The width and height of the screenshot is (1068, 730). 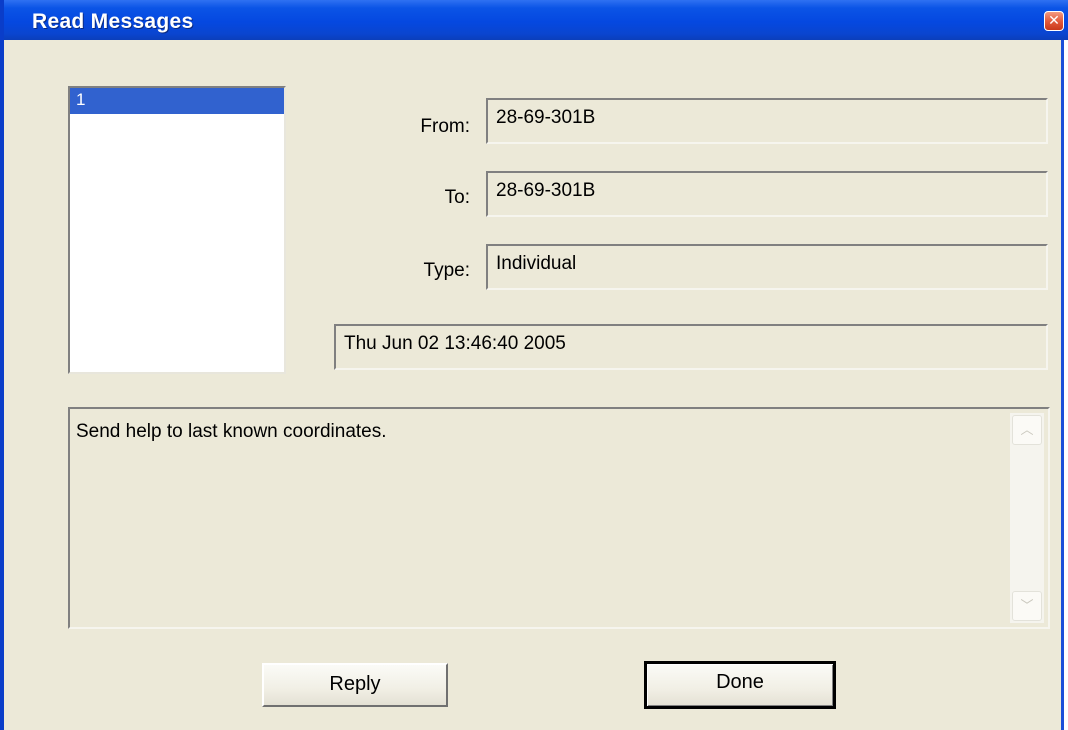 What do you see at coordinates (355, 685) in the screenshot?
I see `reply-button: Reply` at bounding box center [355, 685].